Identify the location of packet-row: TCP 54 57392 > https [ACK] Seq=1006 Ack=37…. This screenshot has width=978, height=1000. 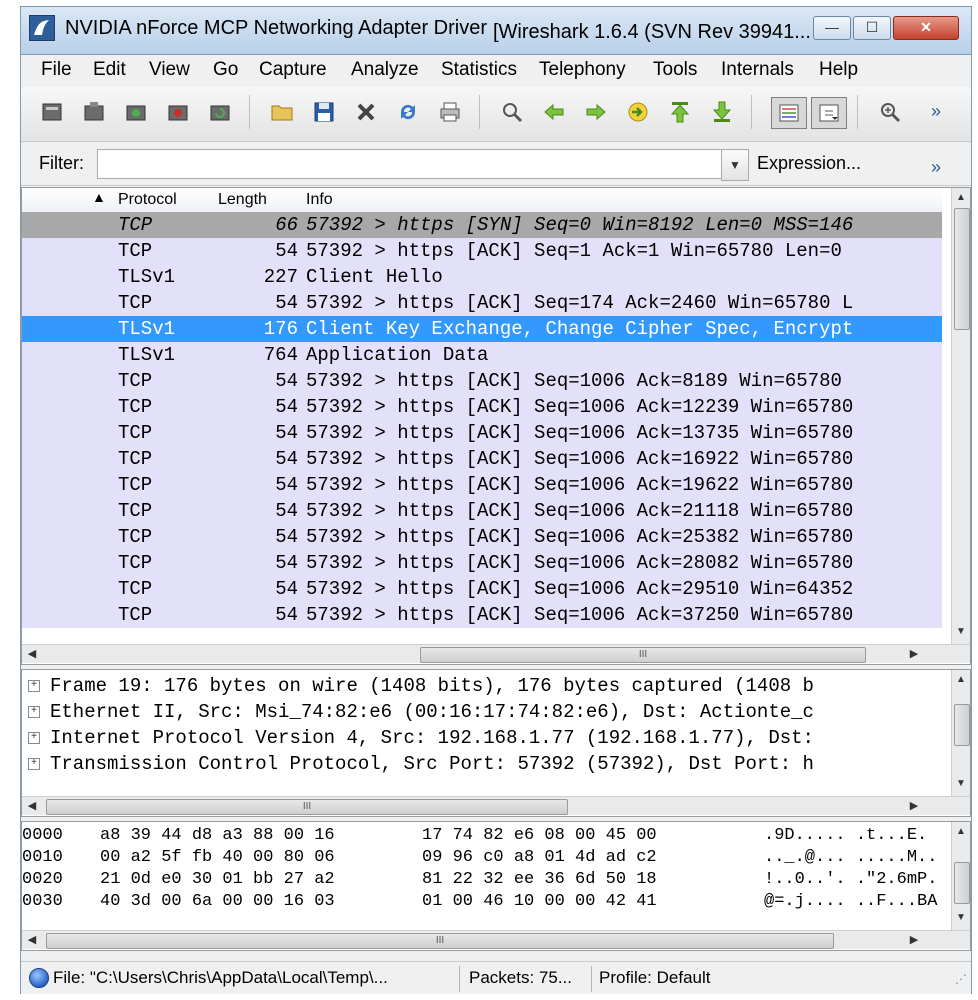
(482, 615).